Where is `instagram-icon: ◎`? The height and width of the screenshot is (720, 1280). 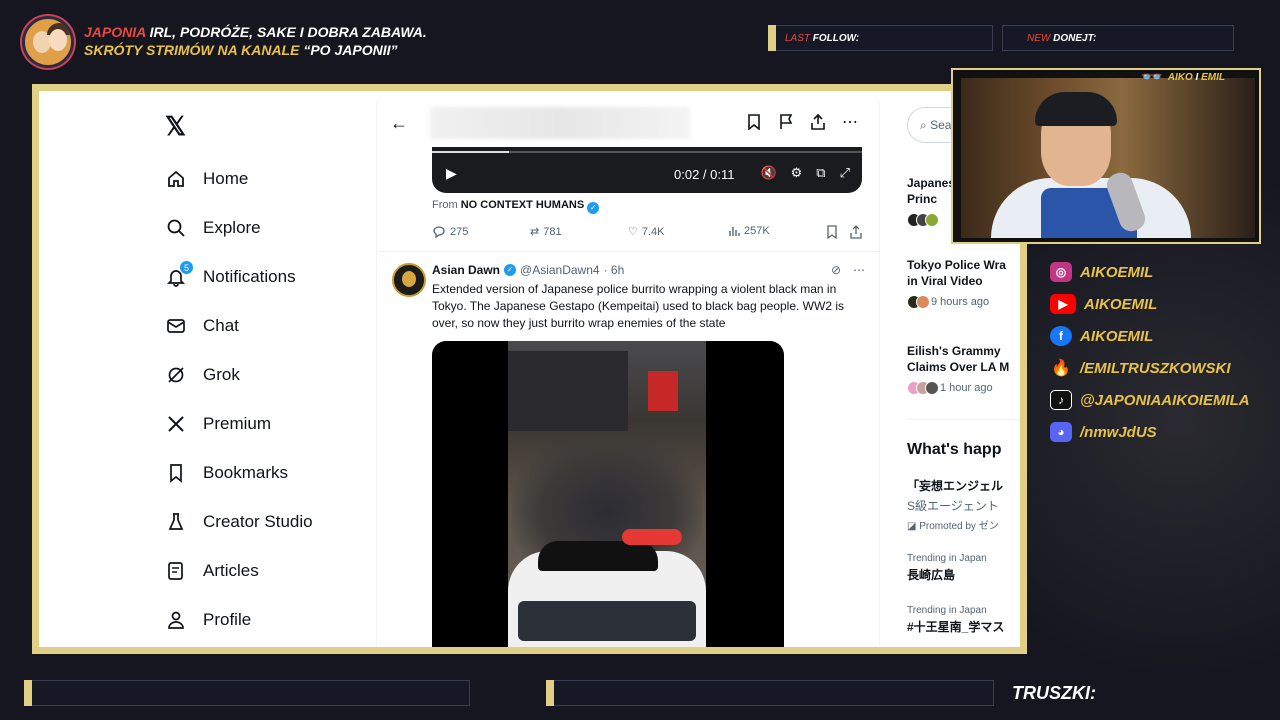
instagram-icon: ◎ is located at coordinates (1061, 272).